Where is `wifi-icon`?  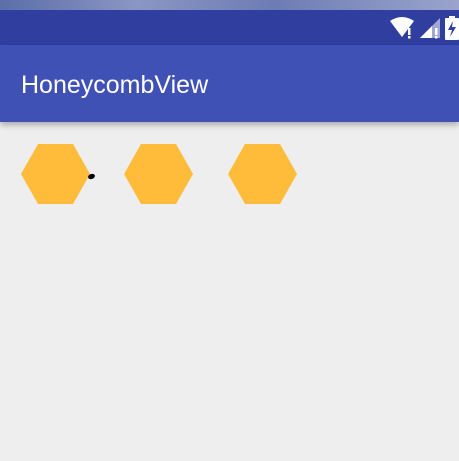 wifi-icon is located at coordinates (402, 28).